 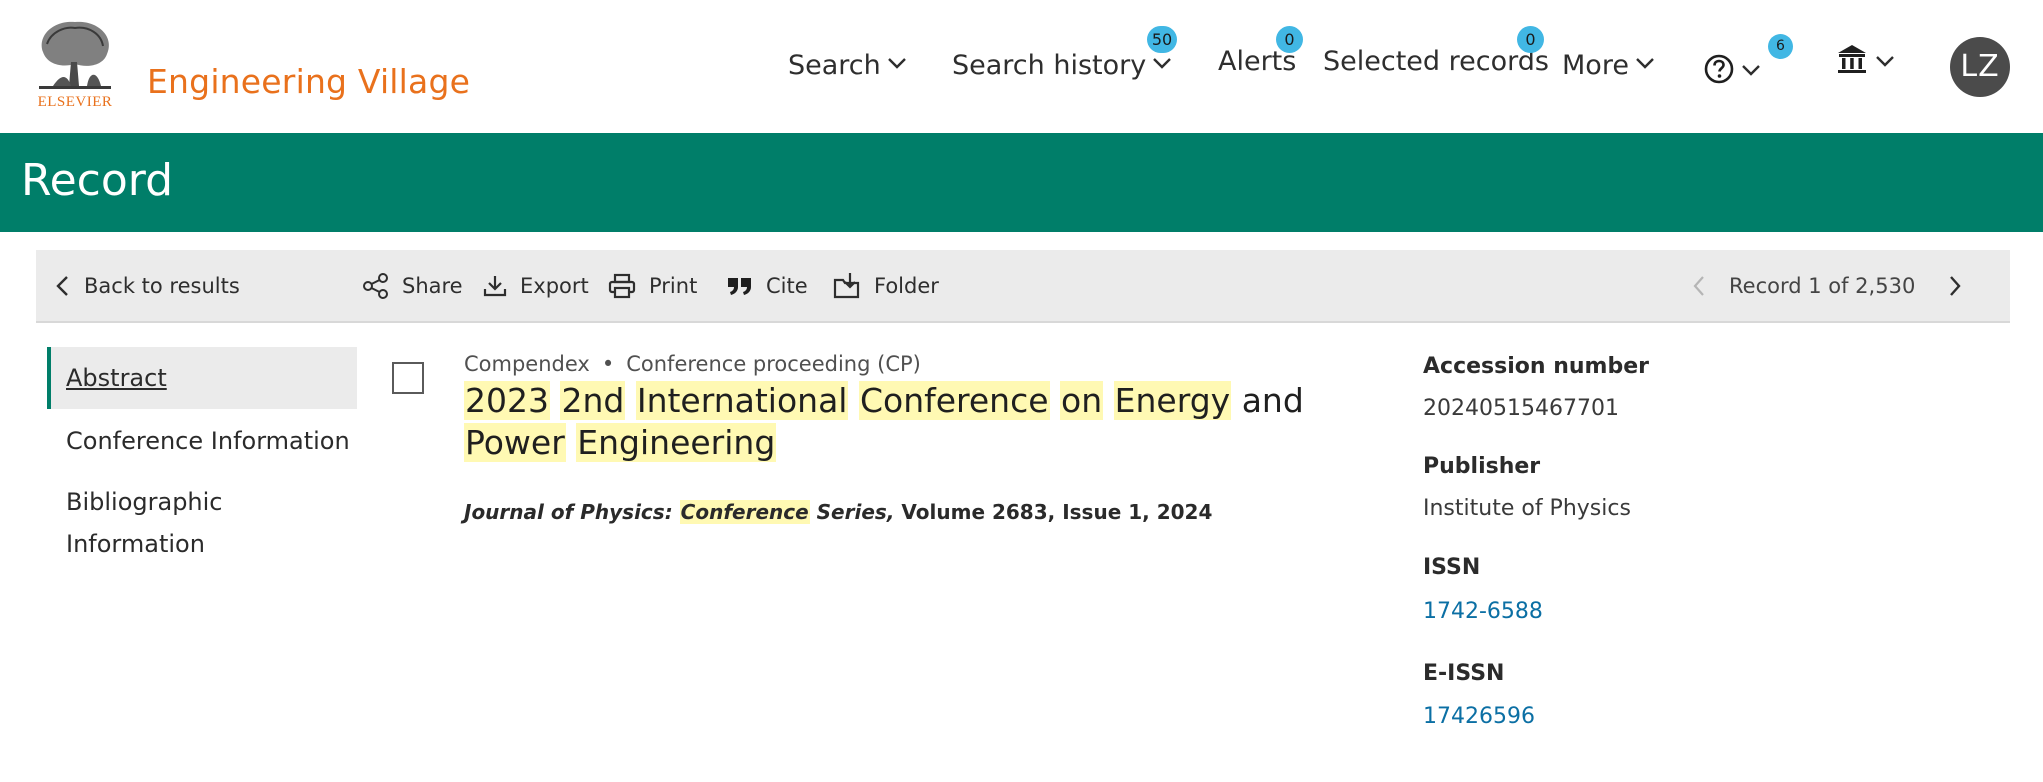 What do you see at coordinates (834, 65) in the screenshot?
I see `nav-search-label: Search` at bounding box center [834, 65].